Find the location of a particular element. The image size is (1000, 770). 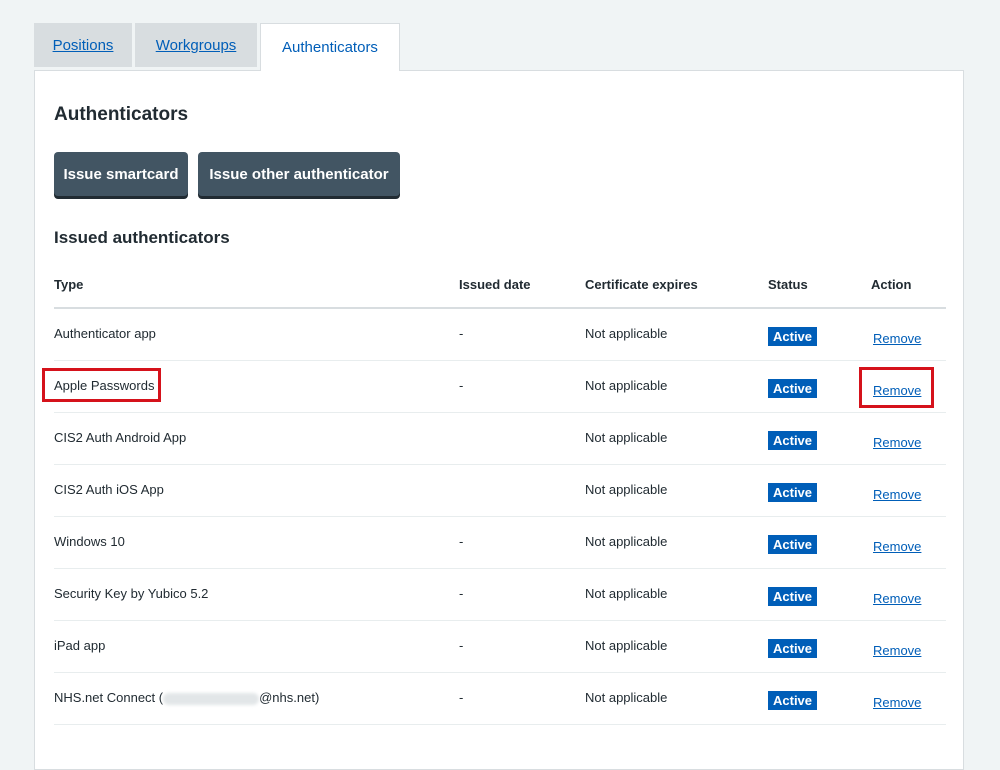

cell-type: CIS2 Auth iOS App is located at coordinates (256, 490).